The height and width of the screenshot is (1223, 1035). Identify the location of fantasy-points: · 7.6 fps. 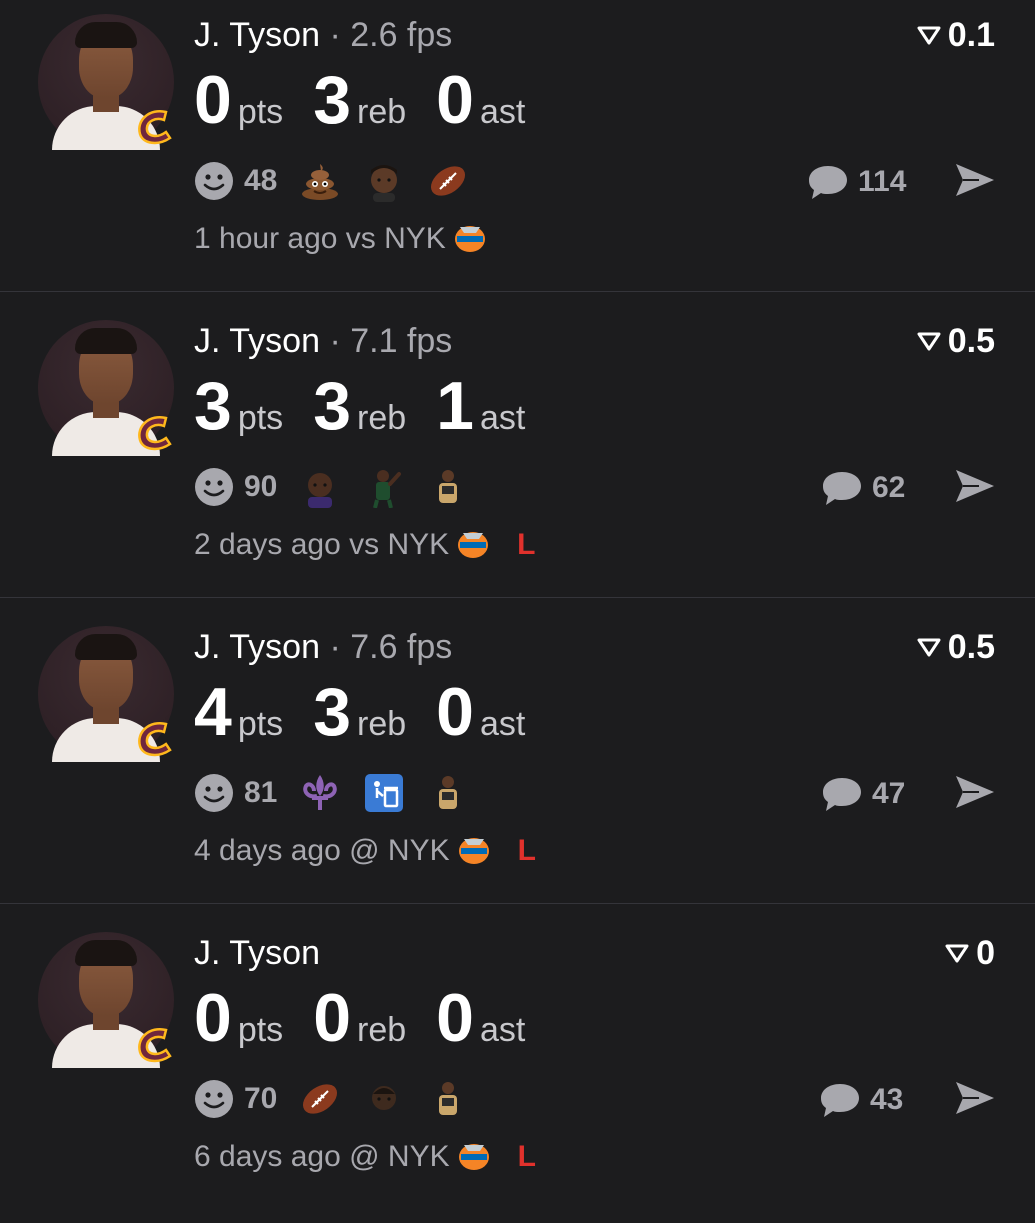
(391, 647).